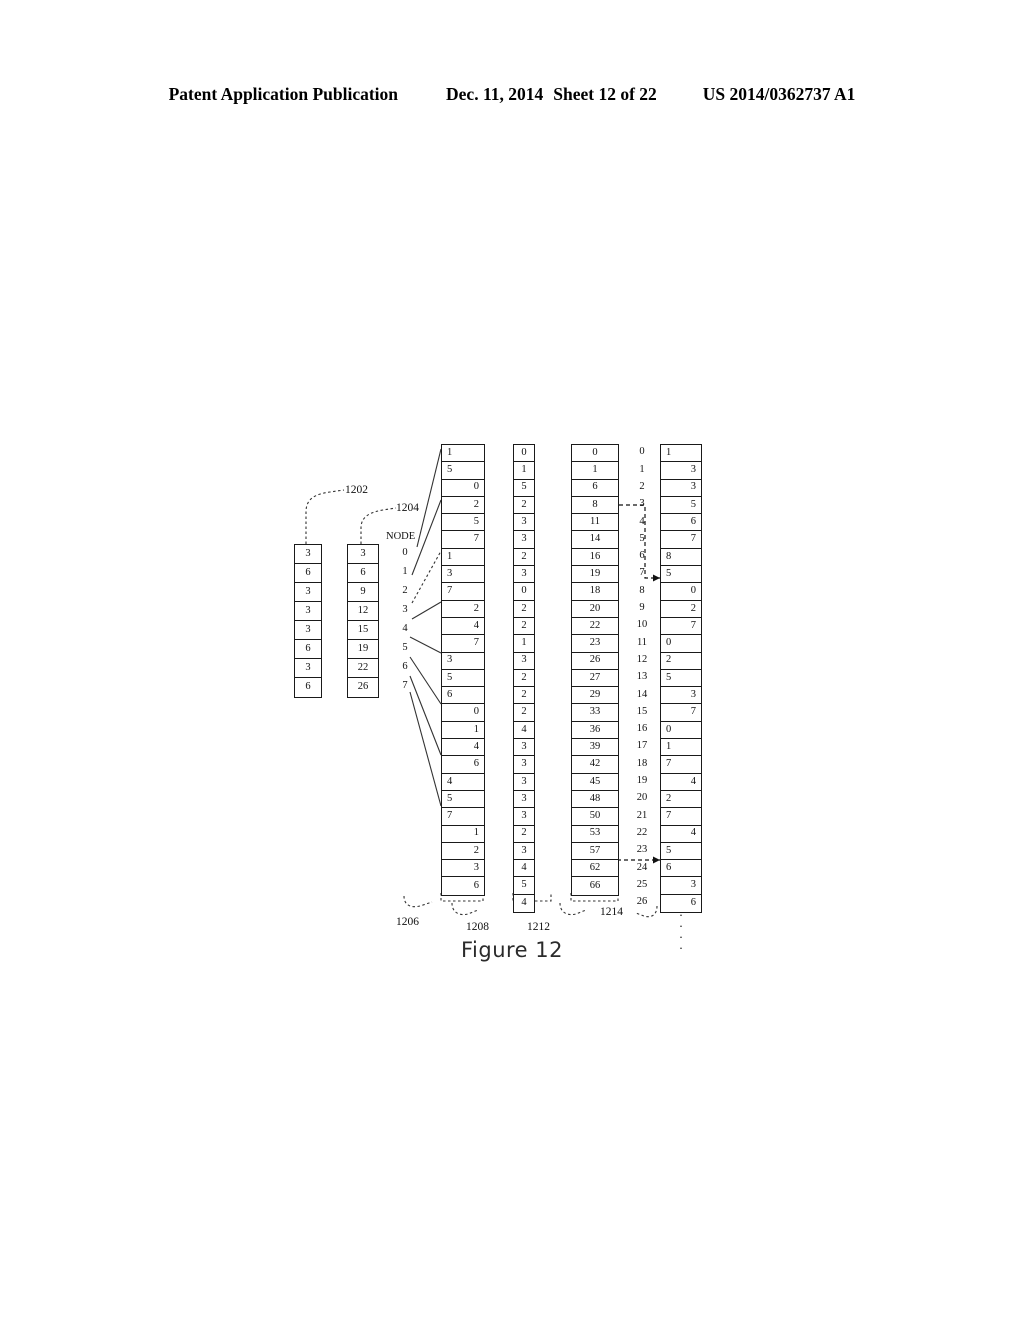  I want to click on ref-label-1208: 1208, so click(477, 927).